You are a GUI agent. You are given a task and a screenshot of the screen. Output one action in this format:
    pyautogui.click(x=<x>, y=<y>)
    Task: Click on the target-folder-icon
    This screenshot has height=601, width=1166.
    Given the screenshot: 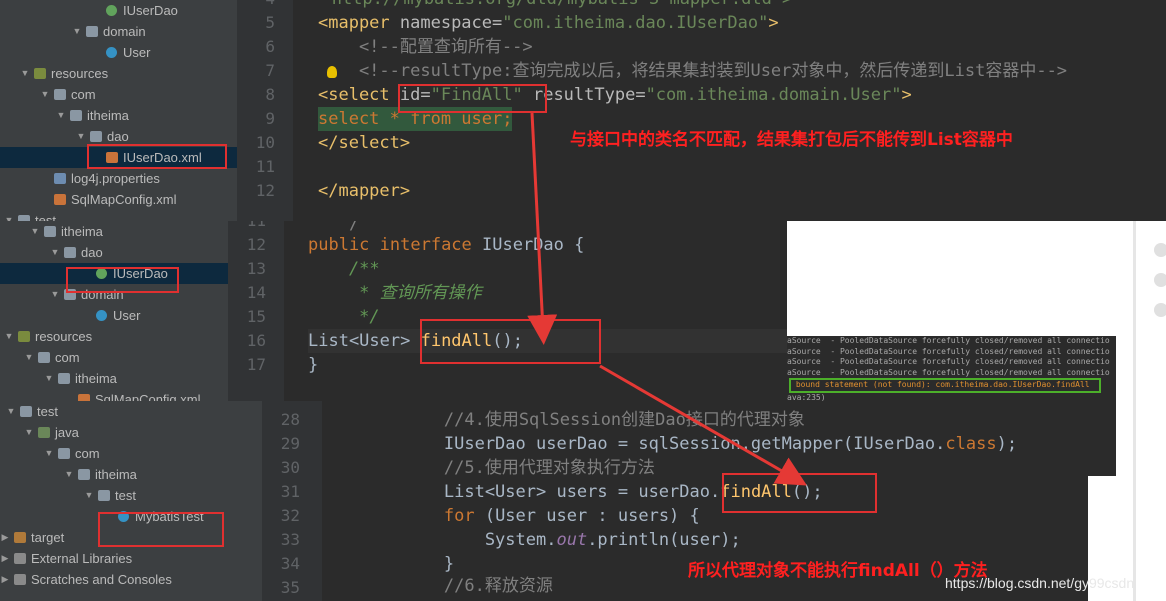 What is the action you would take?
    pyautogui.click(x=20, y=537)
    